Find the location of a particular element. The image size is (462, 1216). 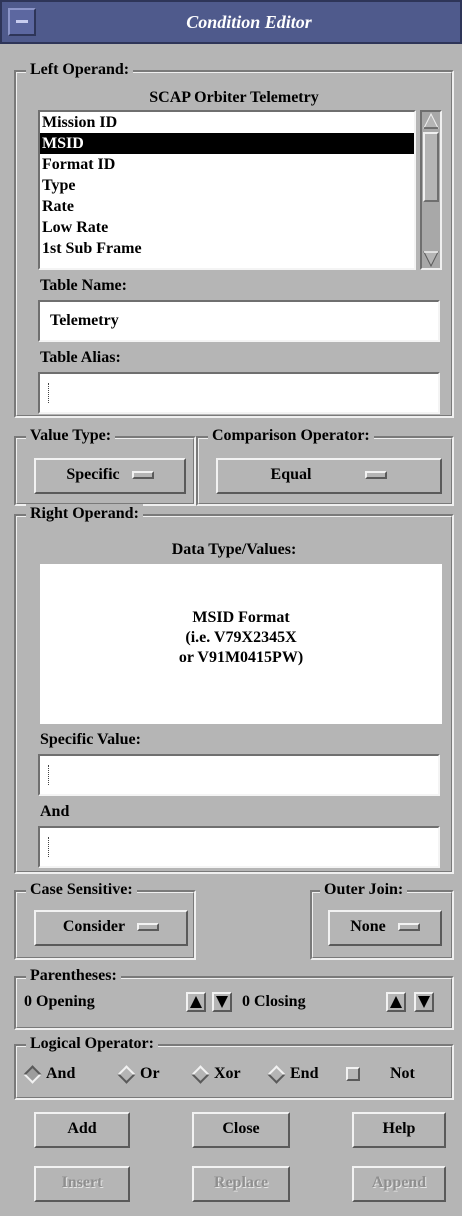

add-button-label: Add is located at coordinates (82, 1128).